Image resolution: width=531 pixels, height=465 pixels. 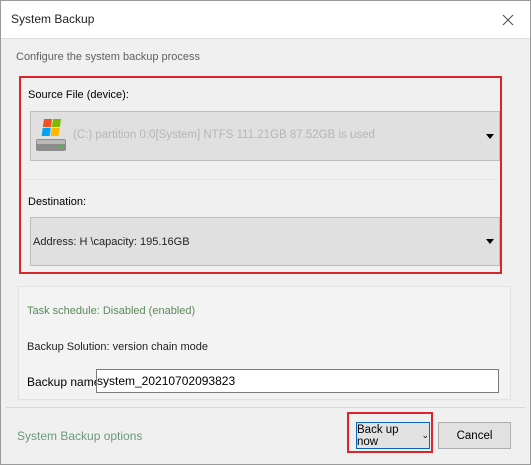 What do you see at coordinates (265, 20) in the screenshot?
I see `title-bar: System Backup` at bounding box center [265, 20].